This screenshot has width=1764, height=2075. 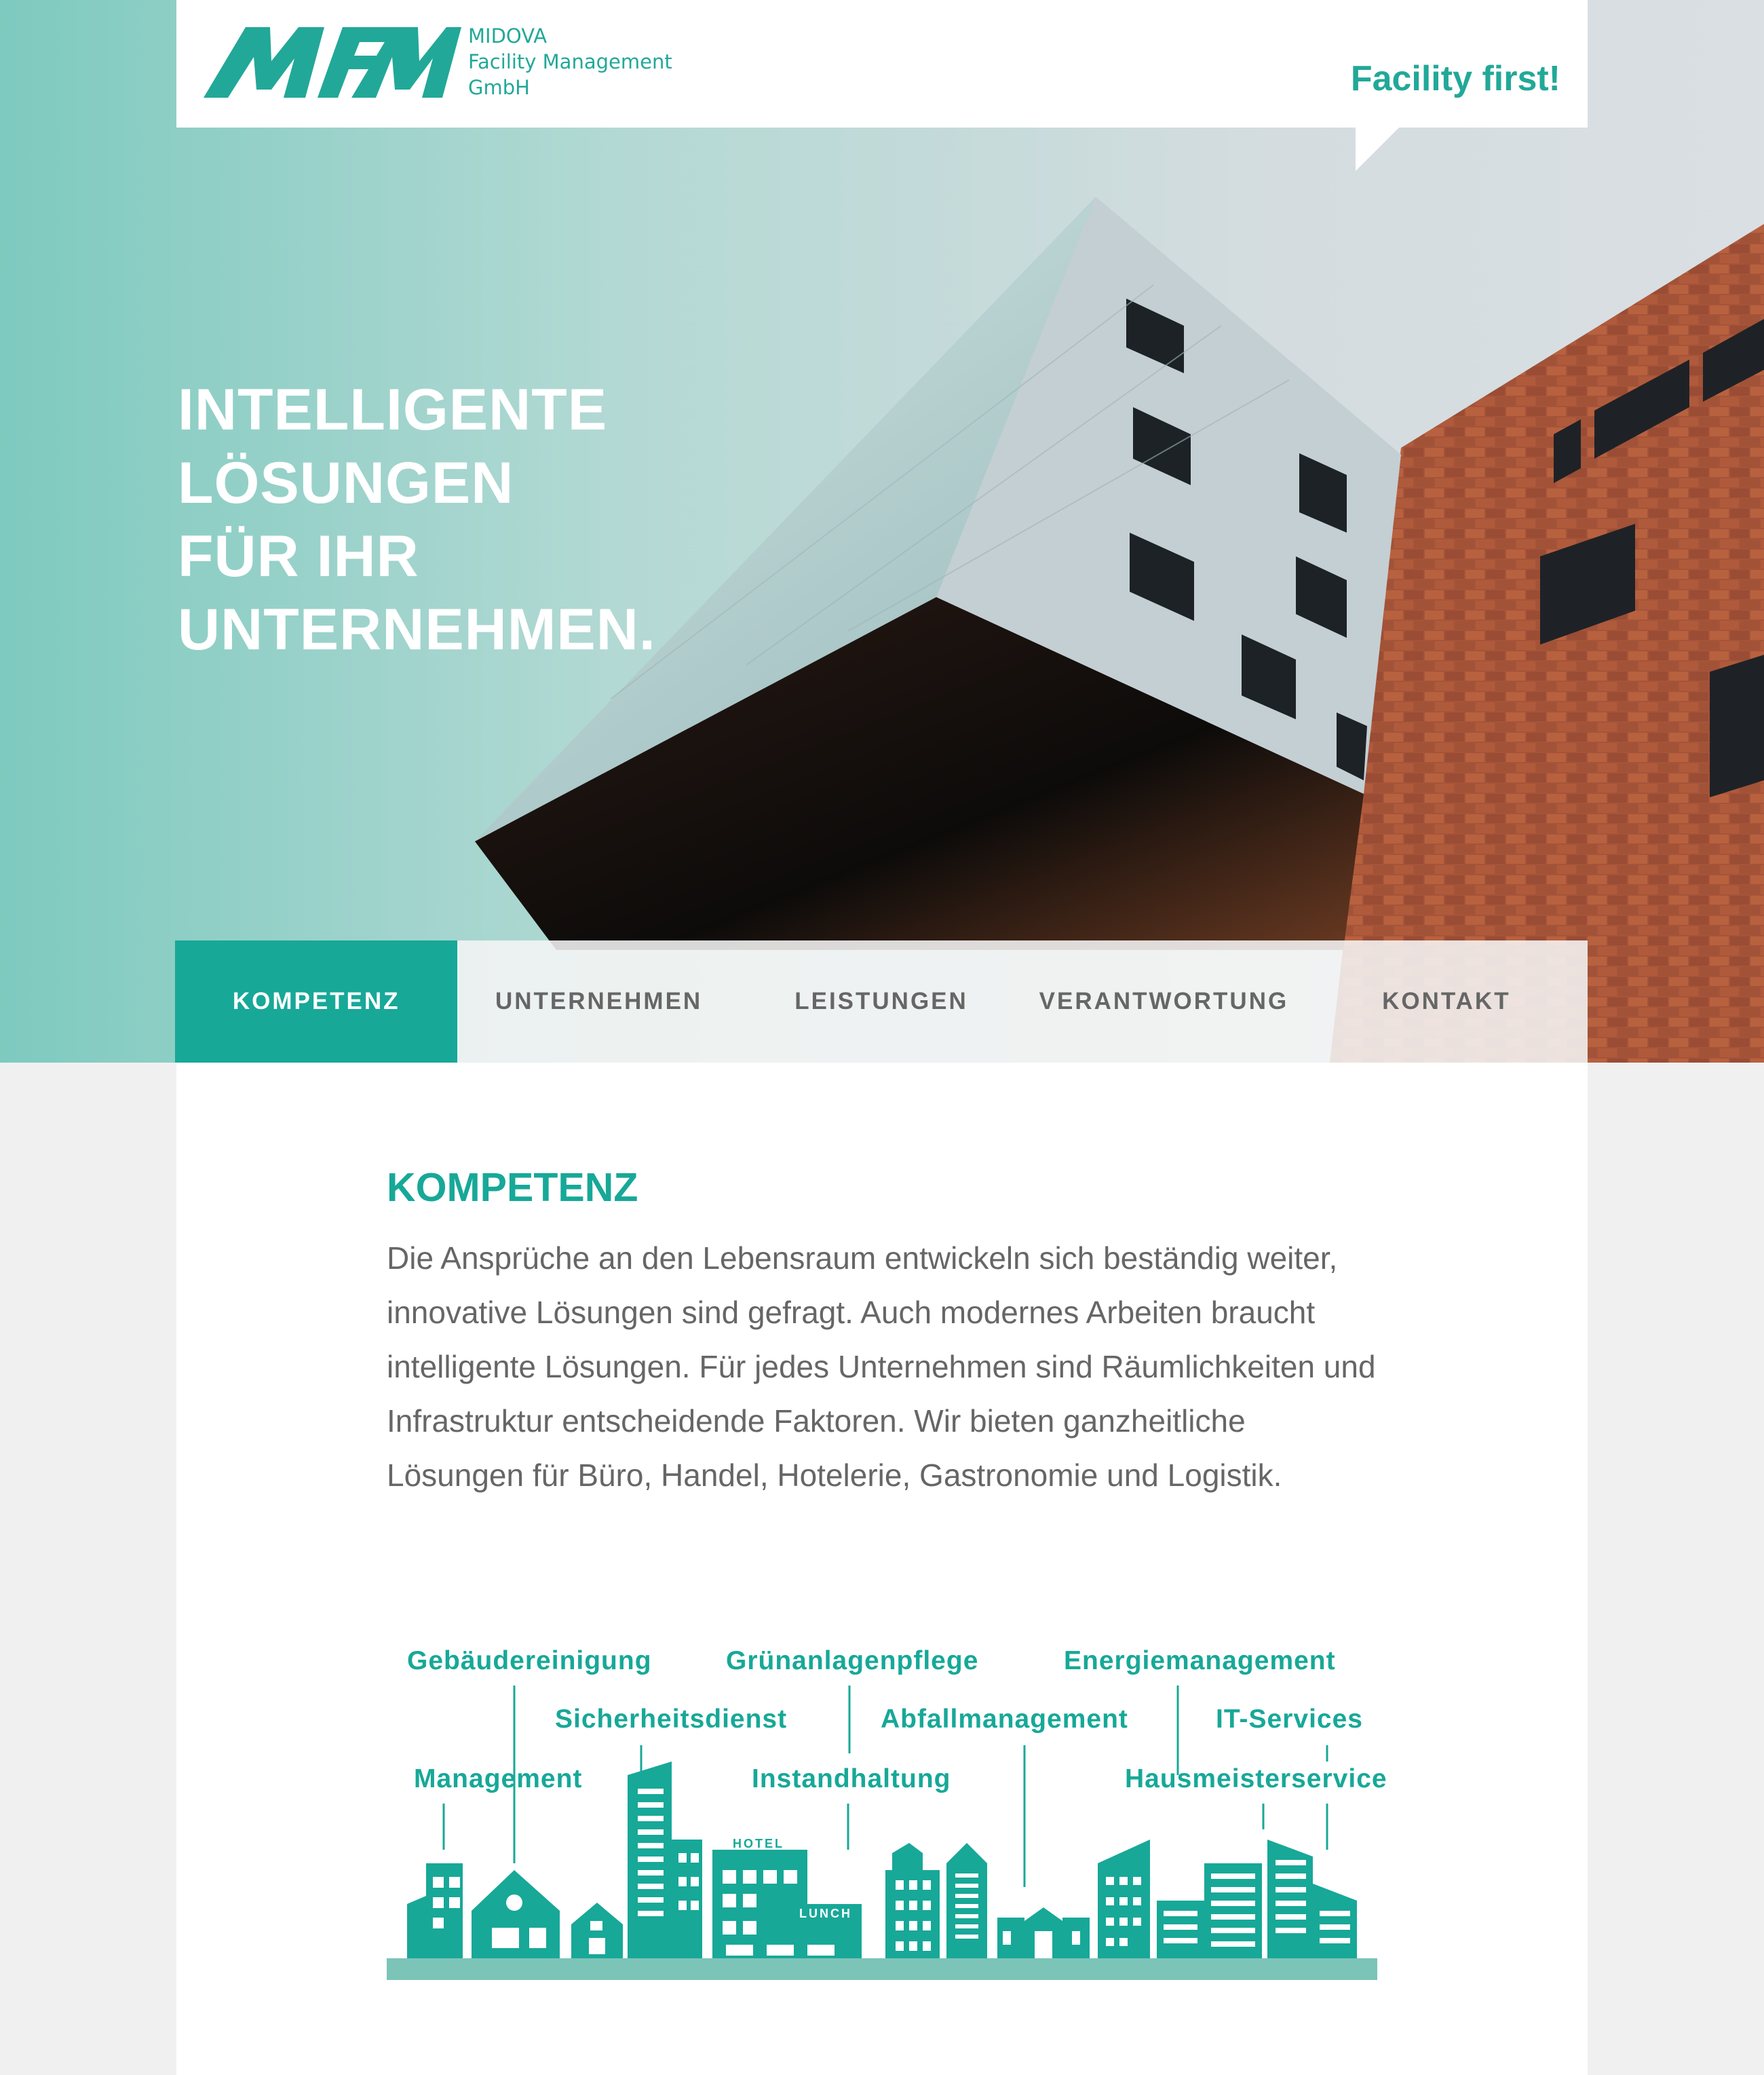 I want to click on nav-item-kompetenz: KOMPETENZ, so click(x=316, y=1002).